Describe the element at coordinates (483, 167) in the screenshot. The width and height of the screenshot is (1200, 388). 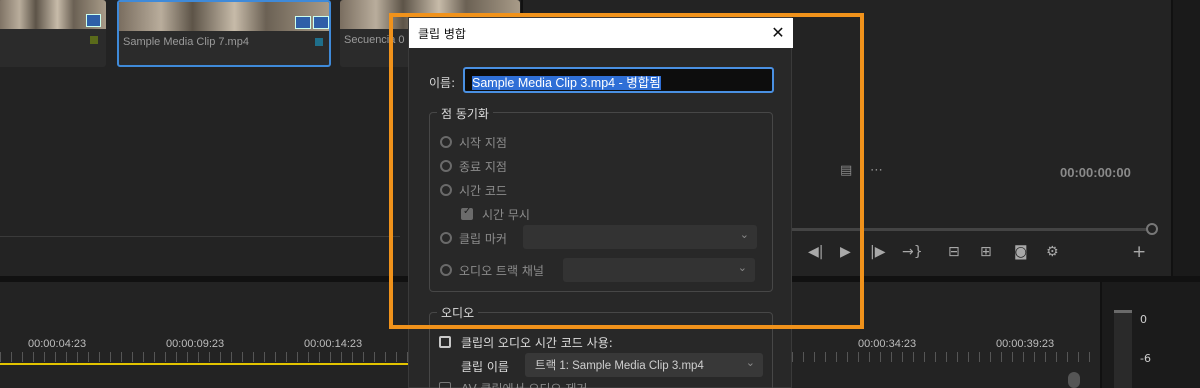
I see `end-point-label: 종료 지점` at that location.